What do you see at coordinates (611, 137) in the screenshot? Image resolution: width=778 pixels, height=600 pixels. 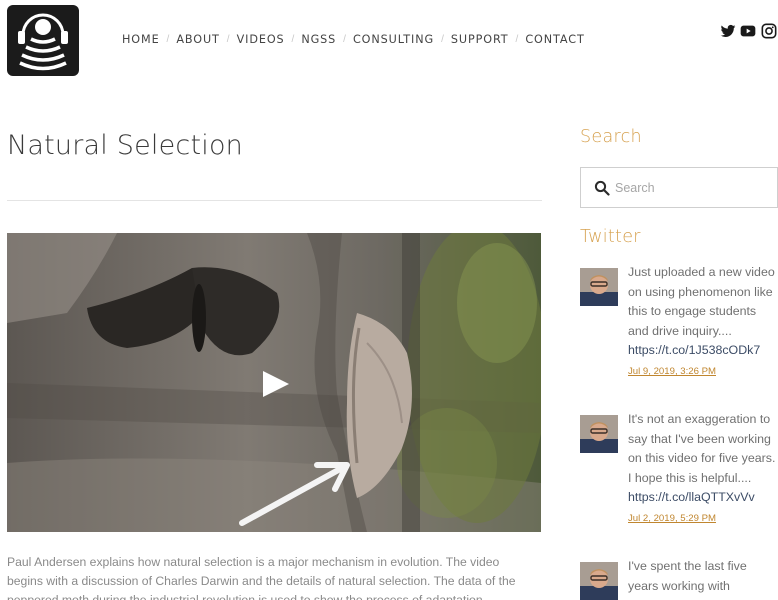 I see `search-heading: Search` at bounding box center [611, 137].